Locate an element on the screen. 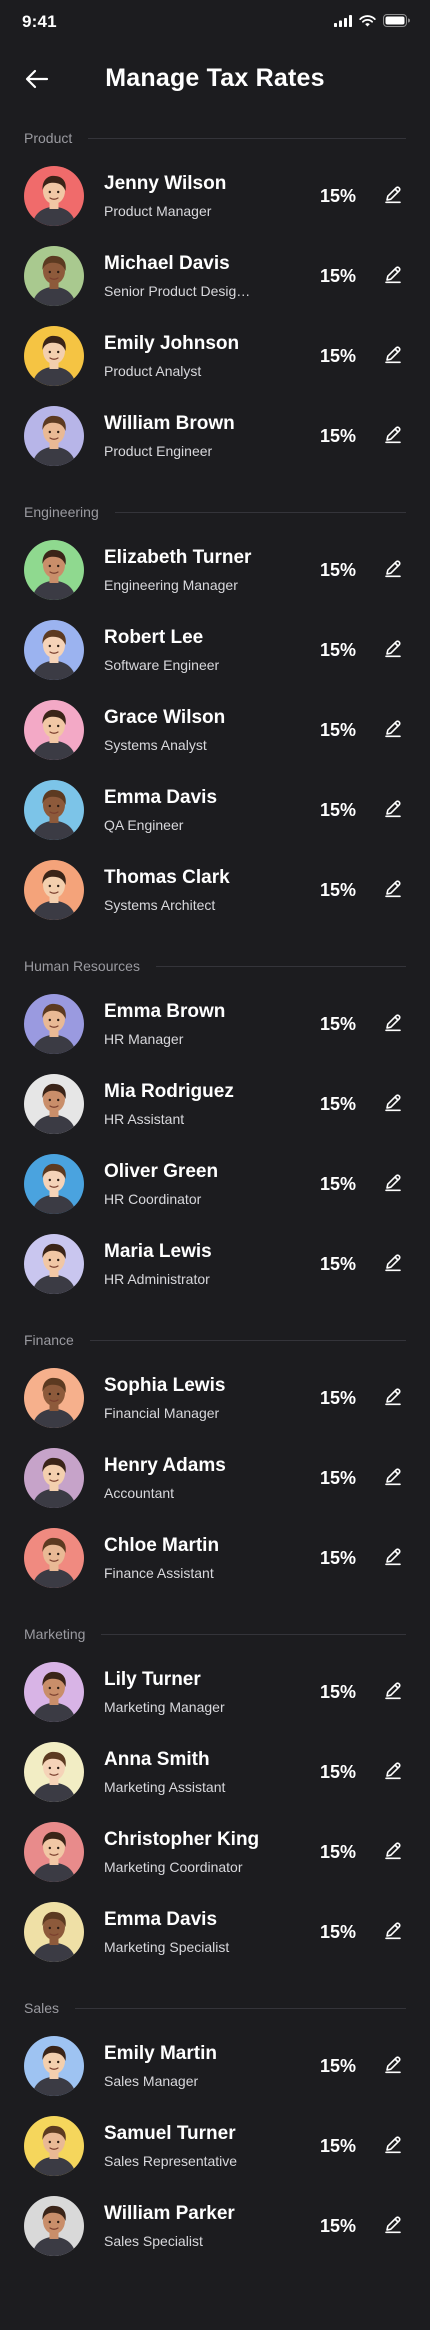 The height and width of the screenshot is (2330, 430). list-item: Oliver Green HR Coordinator 15% is located at coordinates (215, 1184).